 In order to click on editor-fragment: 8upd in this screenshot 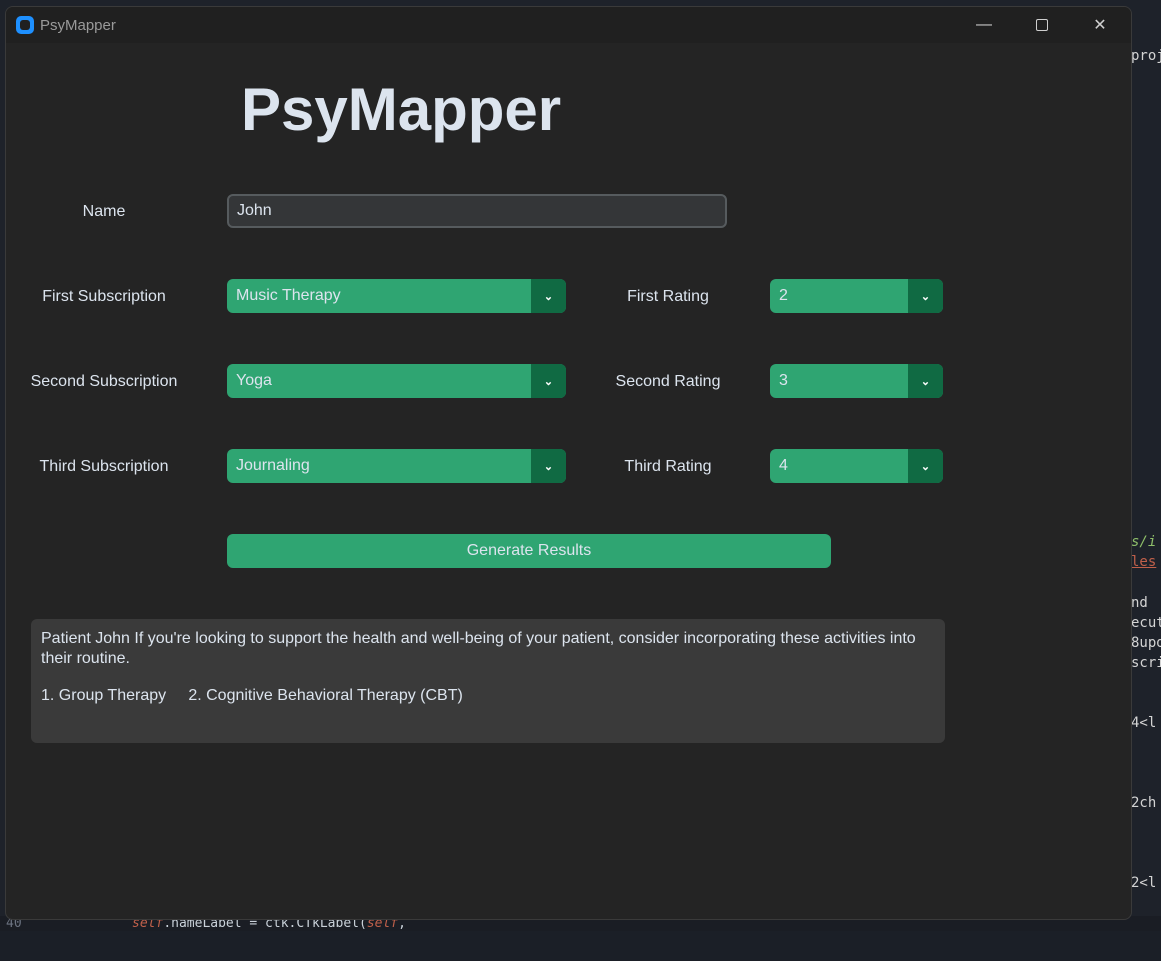, I will do `click(1146, 643)`.